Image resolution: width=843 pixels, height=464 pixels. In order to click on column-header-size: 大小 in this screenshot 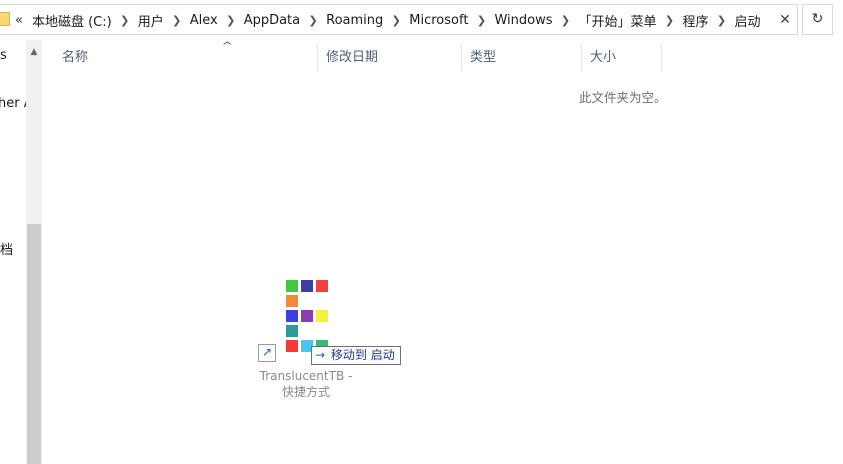, I will do `click(622, 58)`.